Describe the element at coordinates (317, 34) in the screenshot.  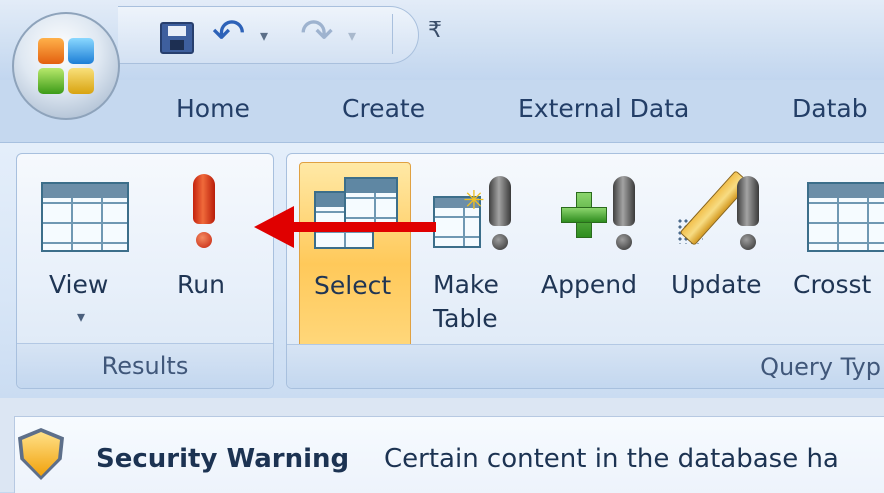
I see `redo-icon: ↷` at that location.